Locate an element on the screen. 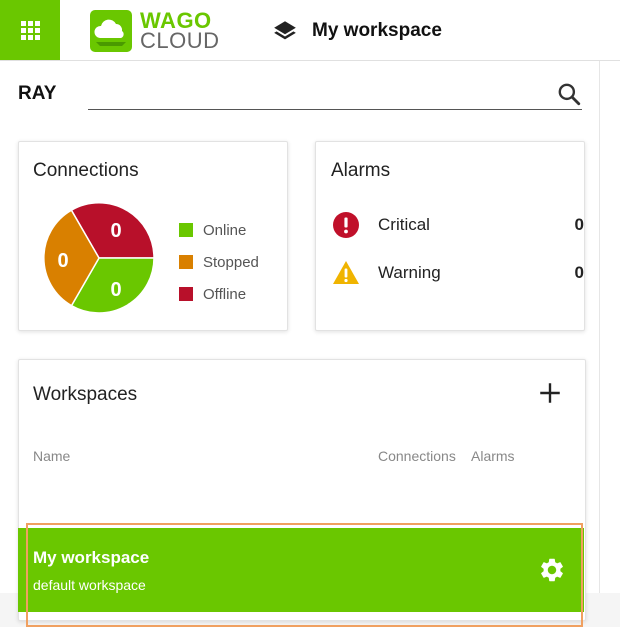 Image resolution: width=620 pixels, height=627 pixels. layers-icon is located at coordinates (285, 30).